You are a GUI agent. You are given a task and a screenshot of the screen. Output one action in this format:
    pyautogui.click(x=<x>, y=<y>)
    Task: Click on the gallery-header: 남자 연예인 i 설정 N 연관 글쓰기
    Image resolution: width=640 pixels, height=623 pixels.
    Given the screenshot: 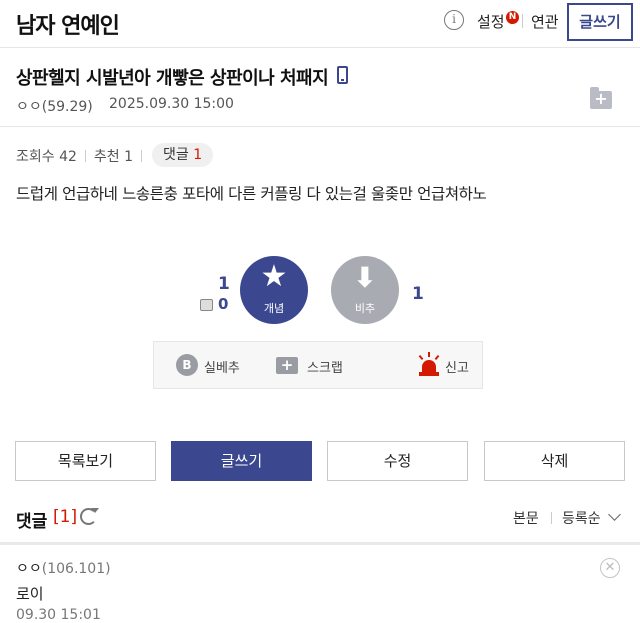 What is the action you would take?
    pyautogui.click(x=320, y=24)
    